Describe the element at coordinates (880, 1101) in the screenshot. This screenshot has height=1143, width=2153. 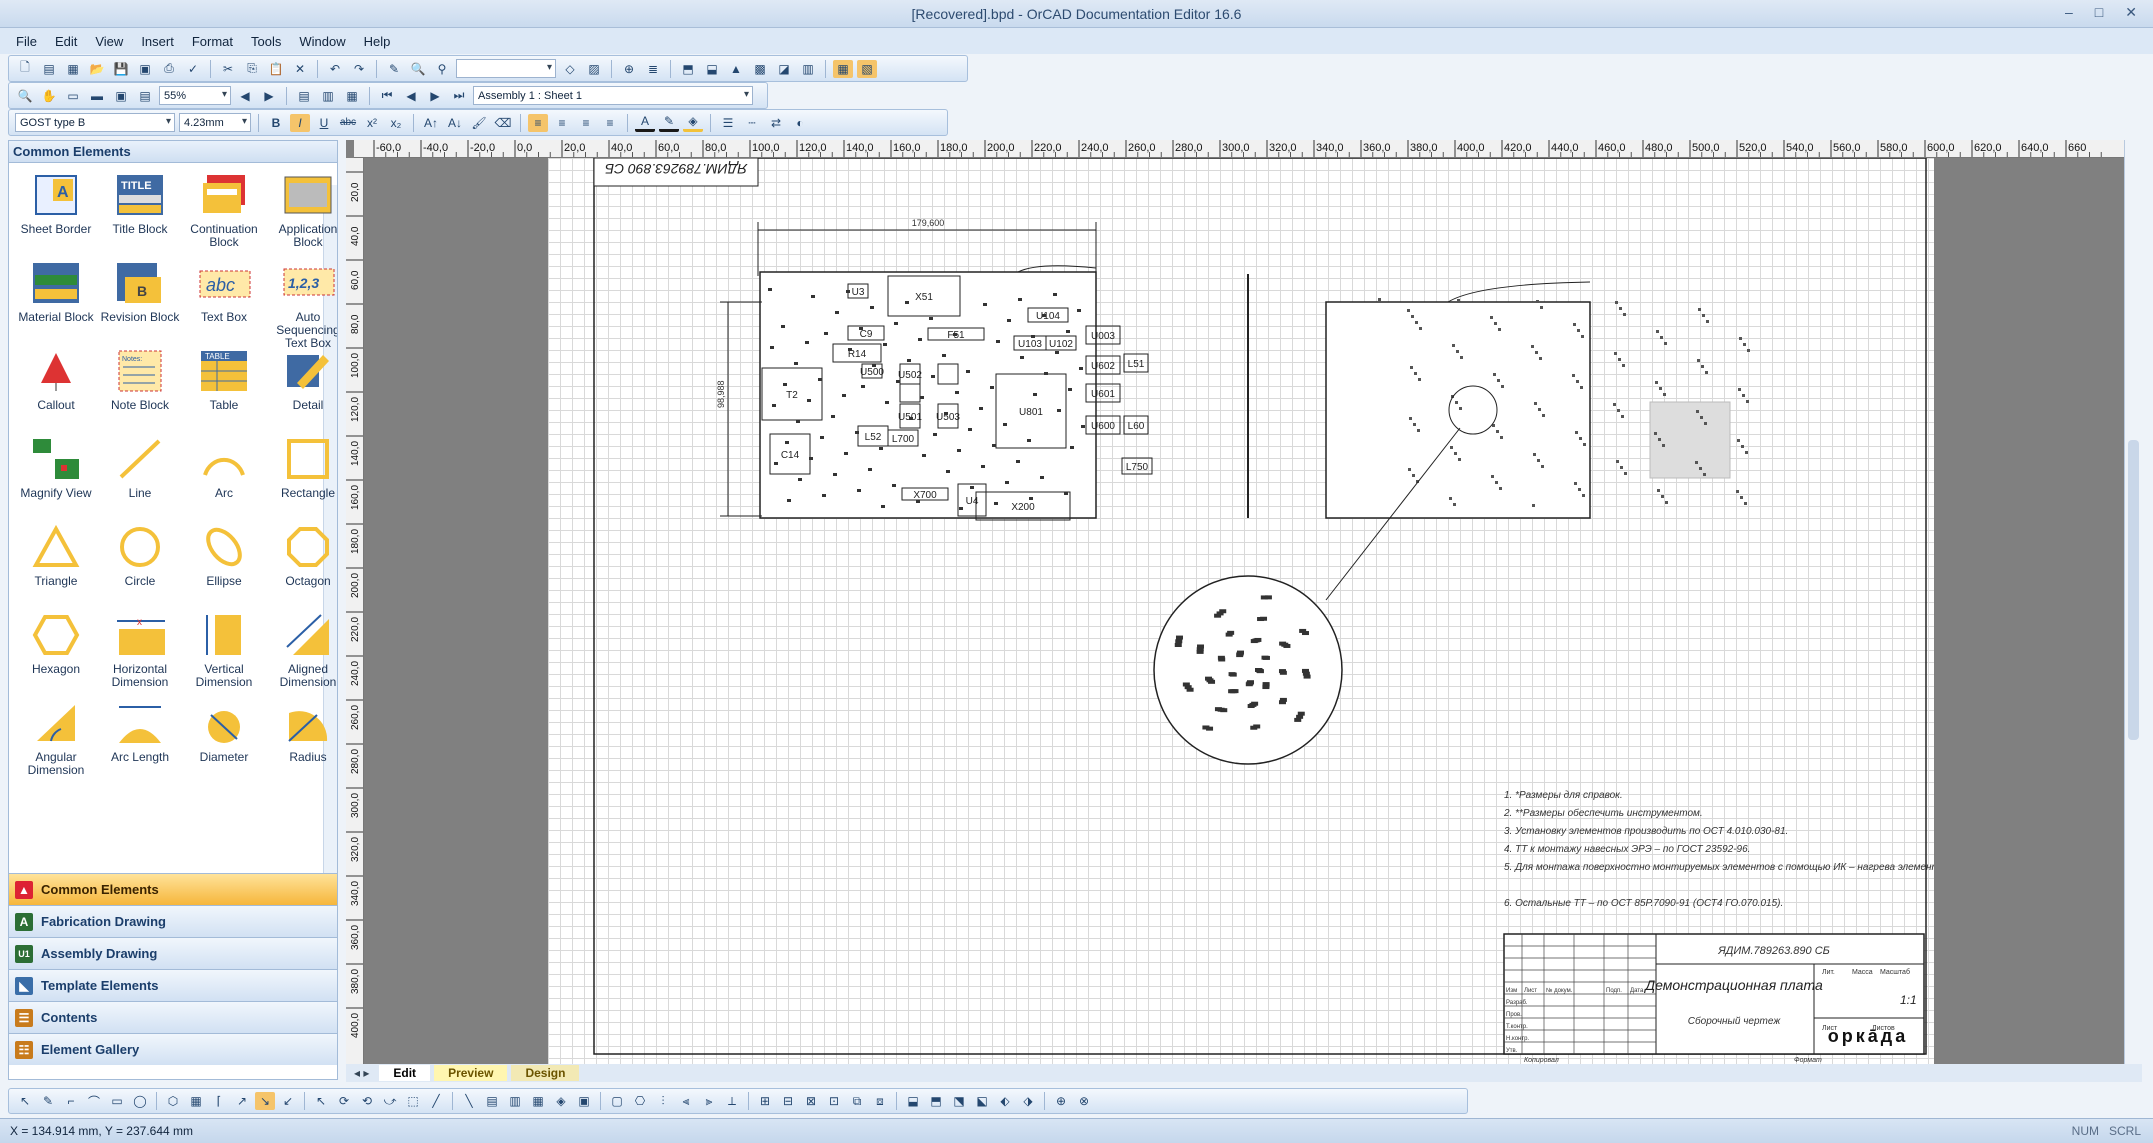
I see `unstack-icon: ⧈` at that location.